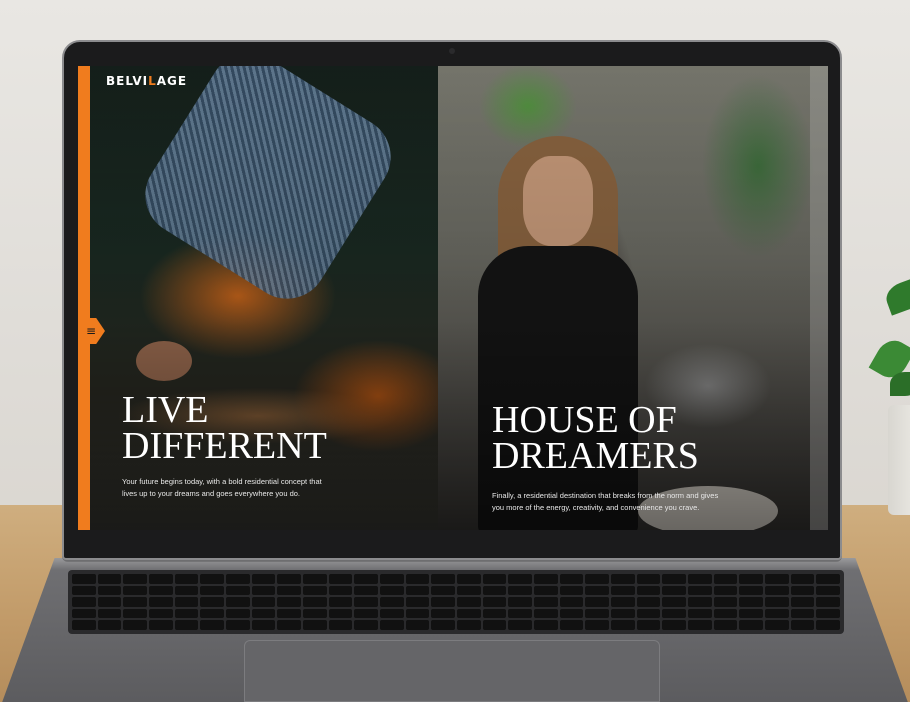 The height and width of the screenshot is (702, 910). What do you see at coordinates (165, 410) in the screenshot?
I see `headline-line: LIVE` at bounding box center [165, 410].